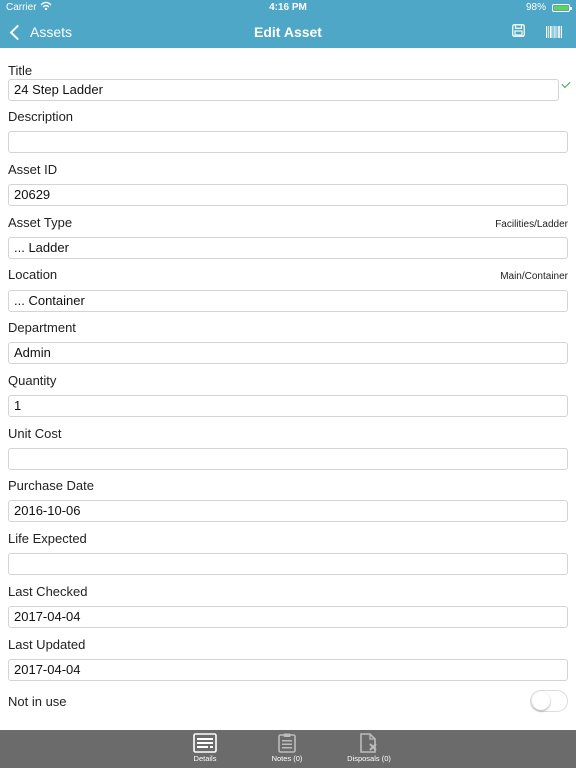 Image resolution: width=576 pixels, height=768 pixels. I want to click on location-label: Location, so click(33, 274).